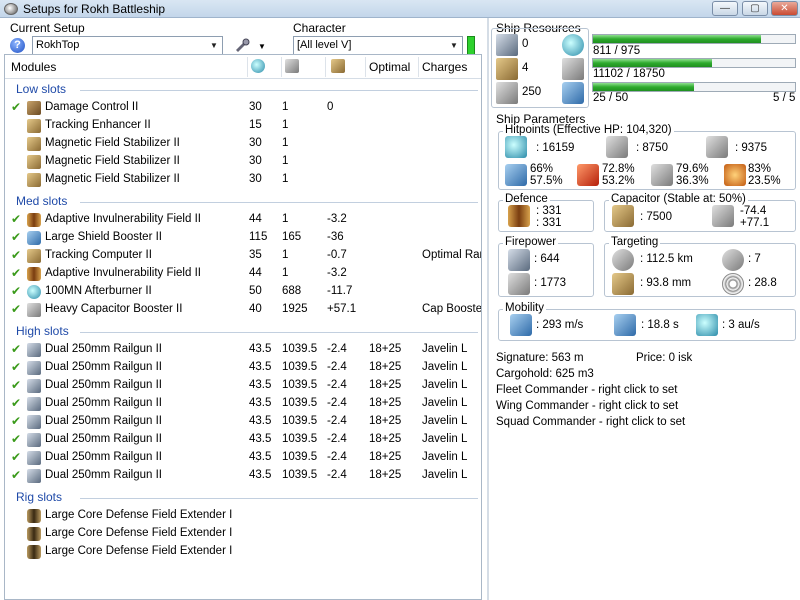 The width and height of the screenshot is (800, 600). I want to click on setup-tools-icon, so click(243, 46).